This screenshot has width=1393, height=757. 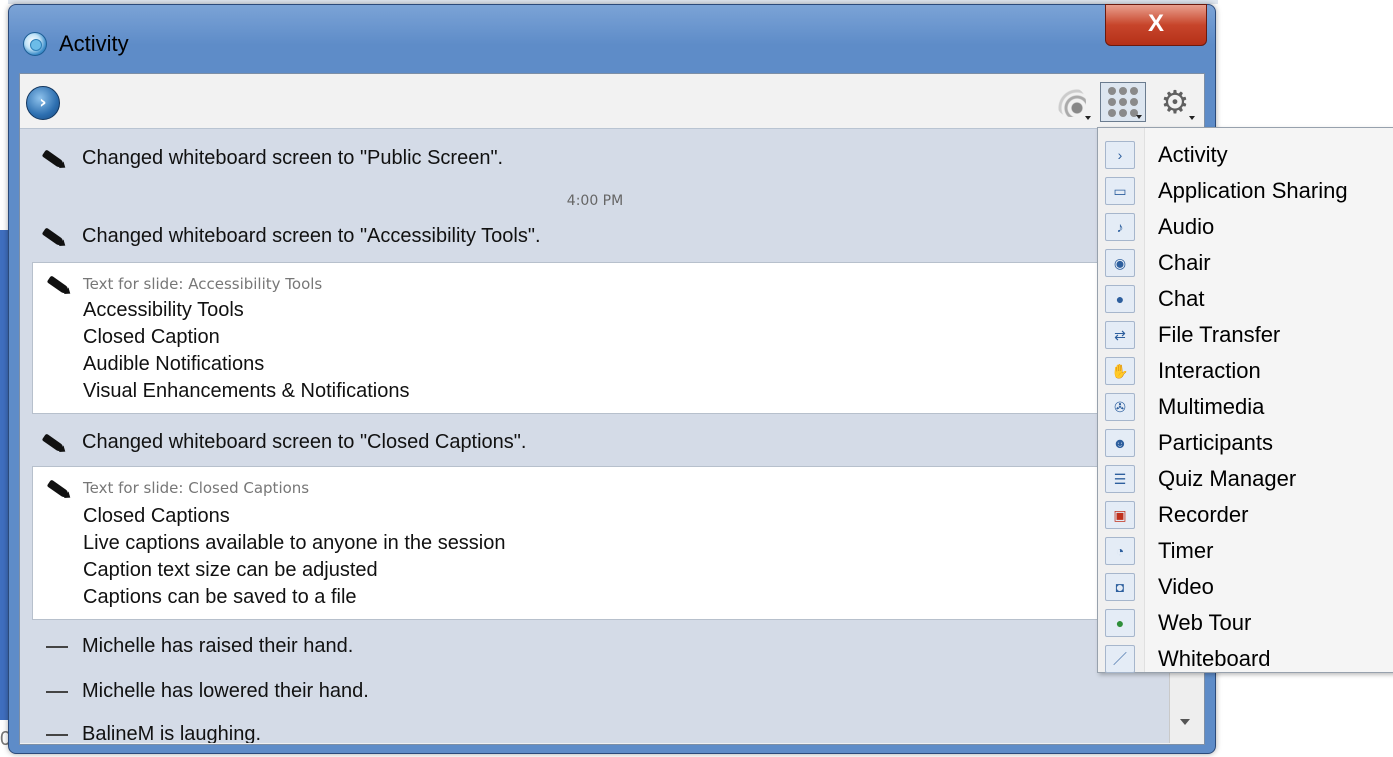 I want to click on panels-menu-button, so click(x=1123, y=102).